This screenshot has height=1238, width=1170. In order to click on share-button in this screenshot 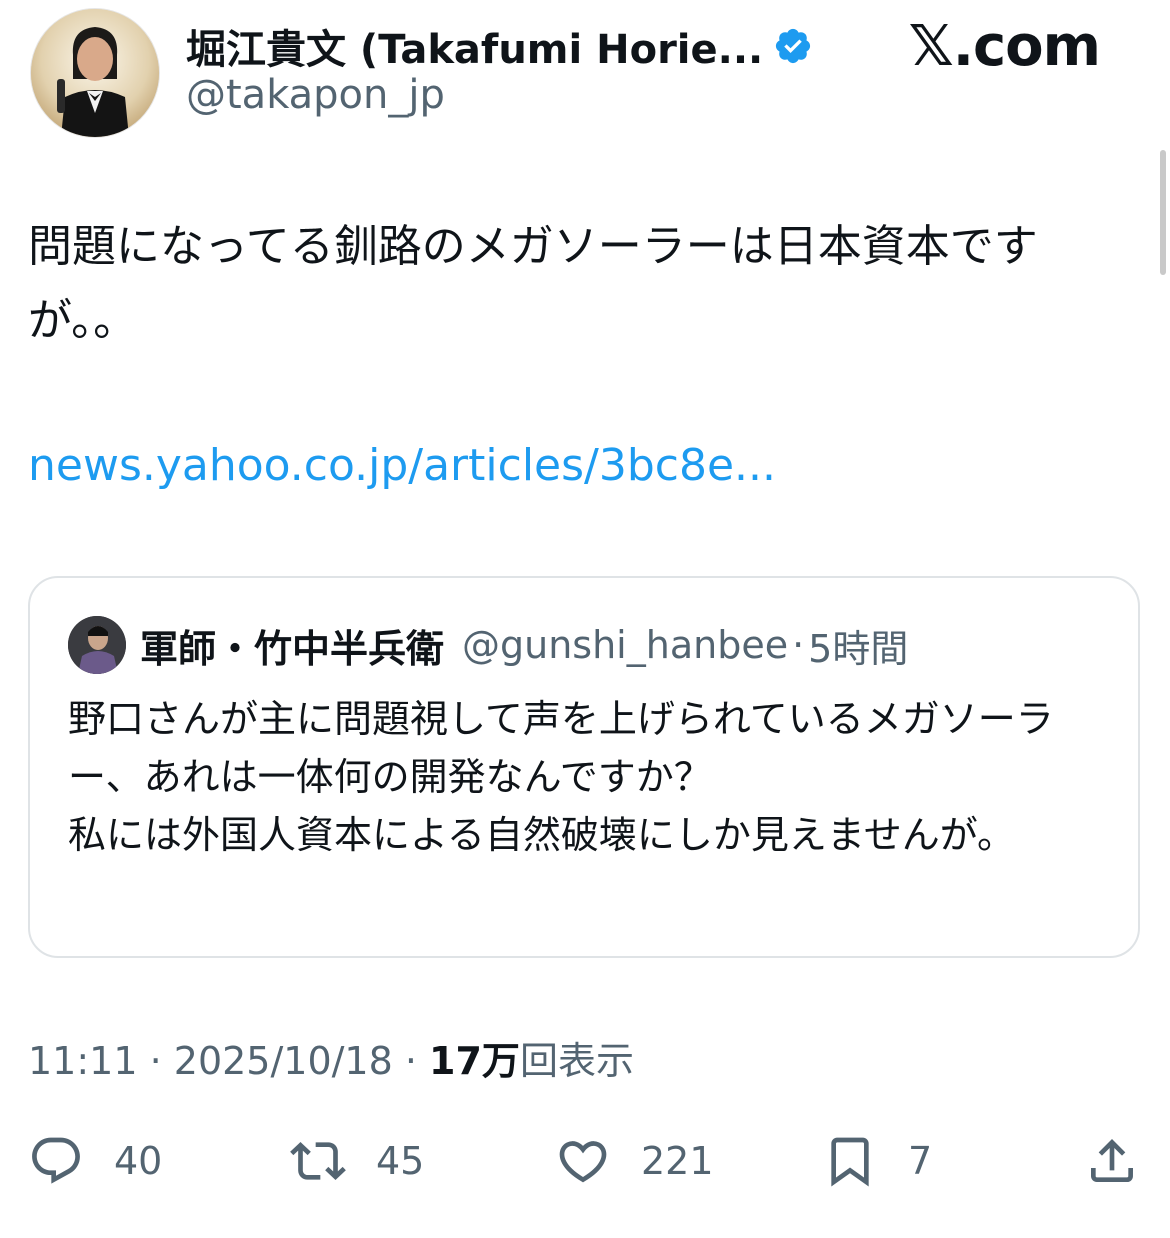, I will do `click(1112, 1161)`.